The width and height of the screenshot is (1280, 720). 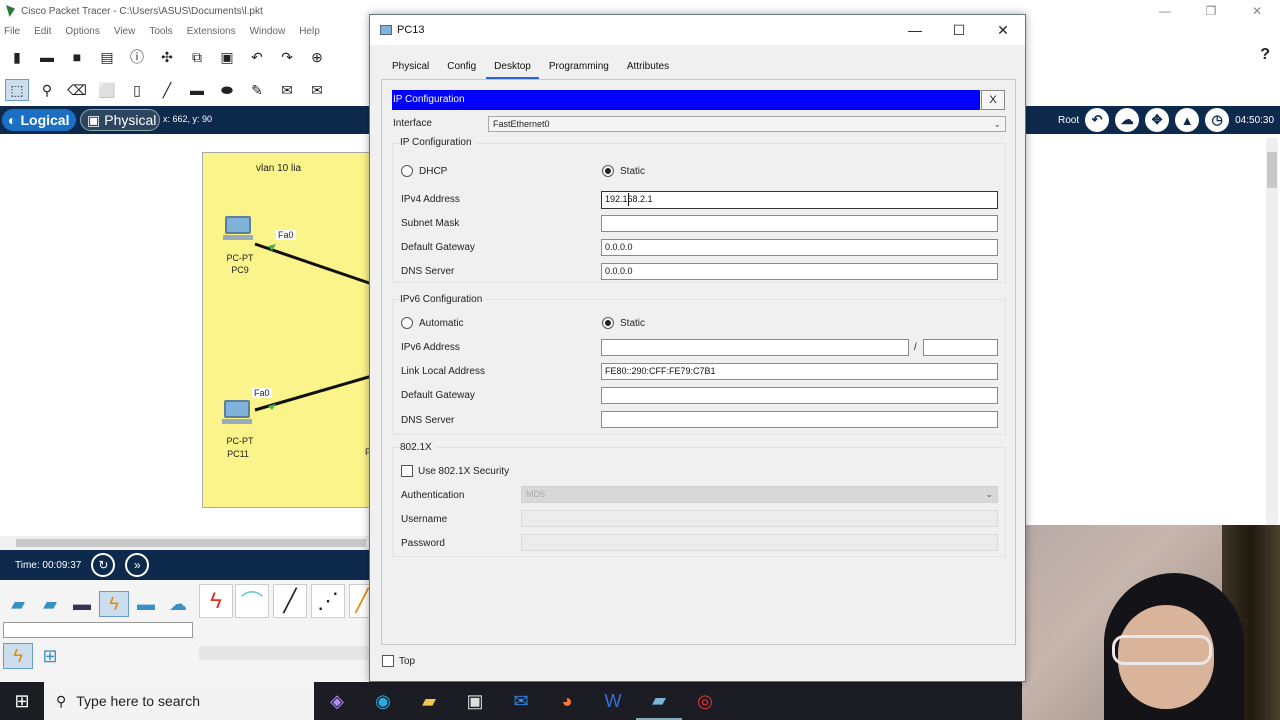 What do you see at coordinates (383, 701) in the screenshot?
I see `edge-browser-icon: ◉` at bounding box center [383, 701].